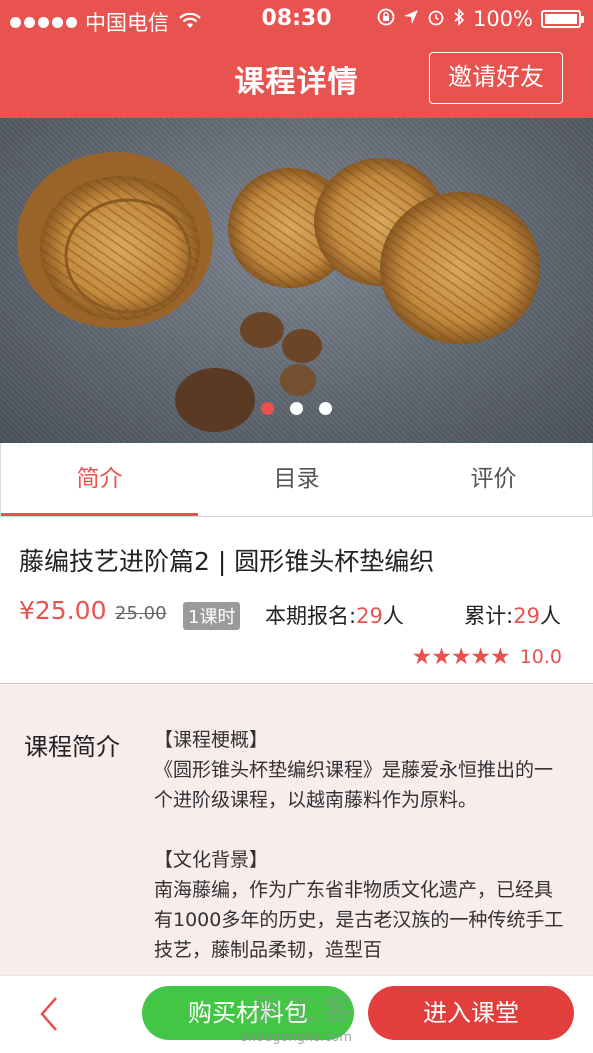  Describe the element at coordinates (493, 479) in the screenshot. I see `tab-reviews: 评价` at that location.